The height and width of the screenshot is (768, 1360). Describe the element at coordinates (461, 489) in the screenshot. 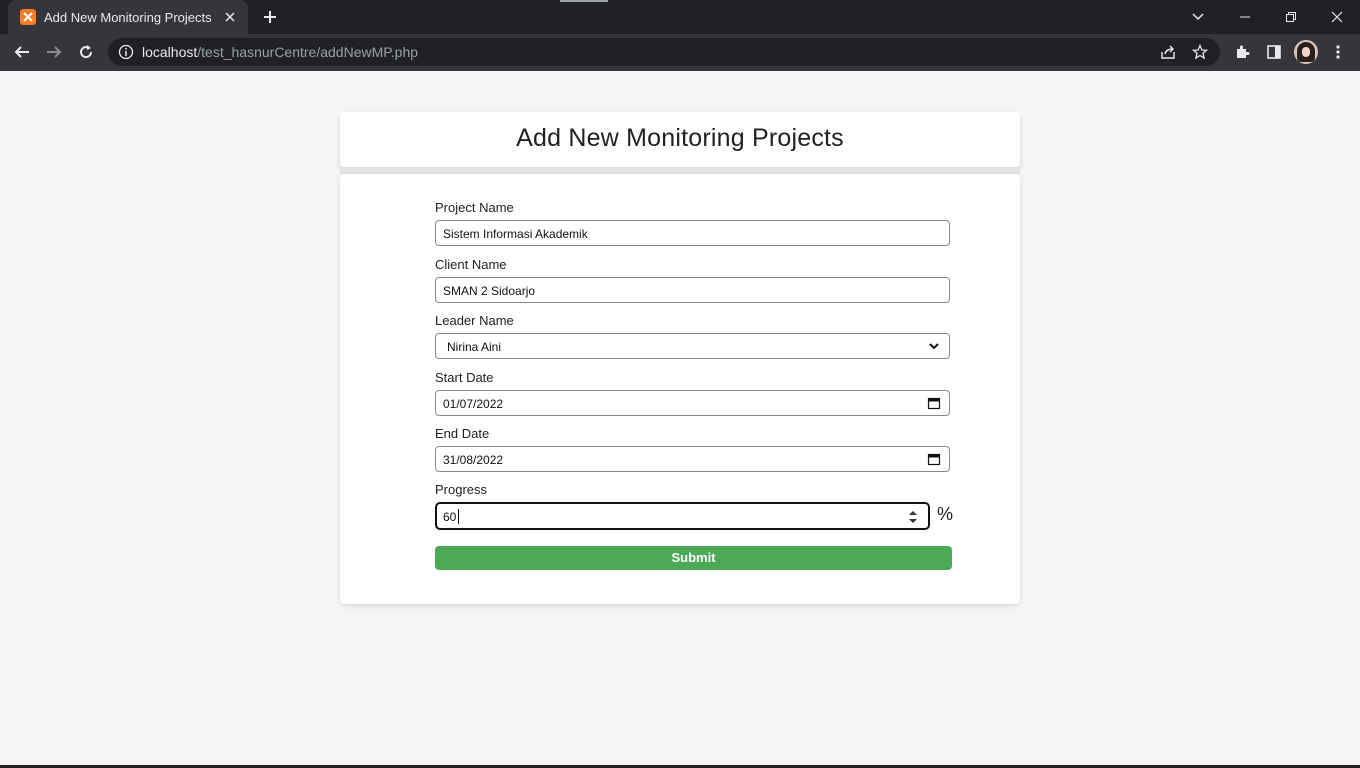

I see `progress-label: Progress` at that location.